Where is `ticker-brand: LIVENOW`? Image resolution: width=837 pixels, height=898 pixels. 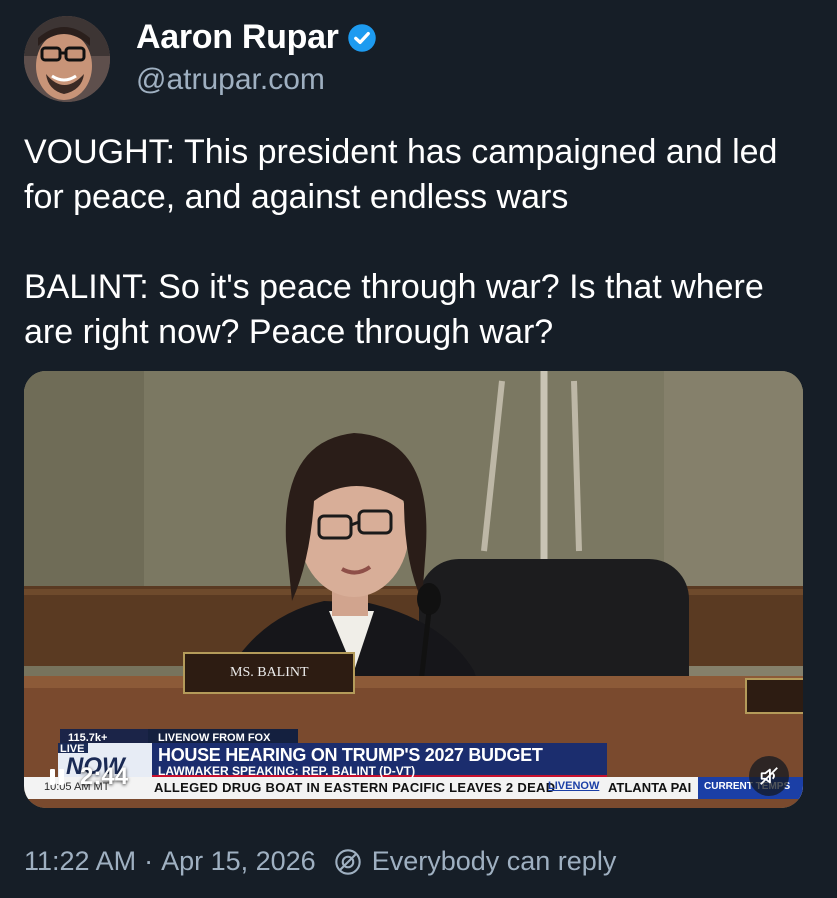 ticker-brand: LIVENOW is located at coordinates (574, 786).